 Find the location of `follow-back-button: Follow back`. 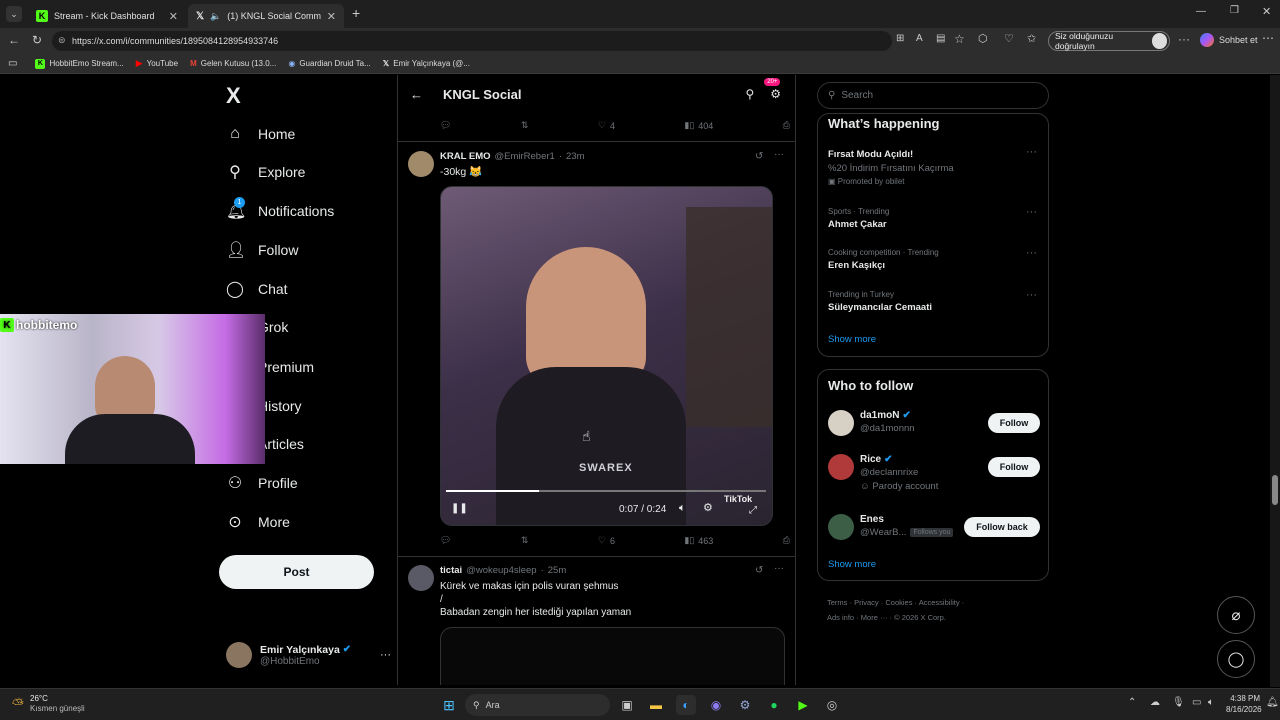

follow-back-button: Follow back is located at coordinates (1002, 527).